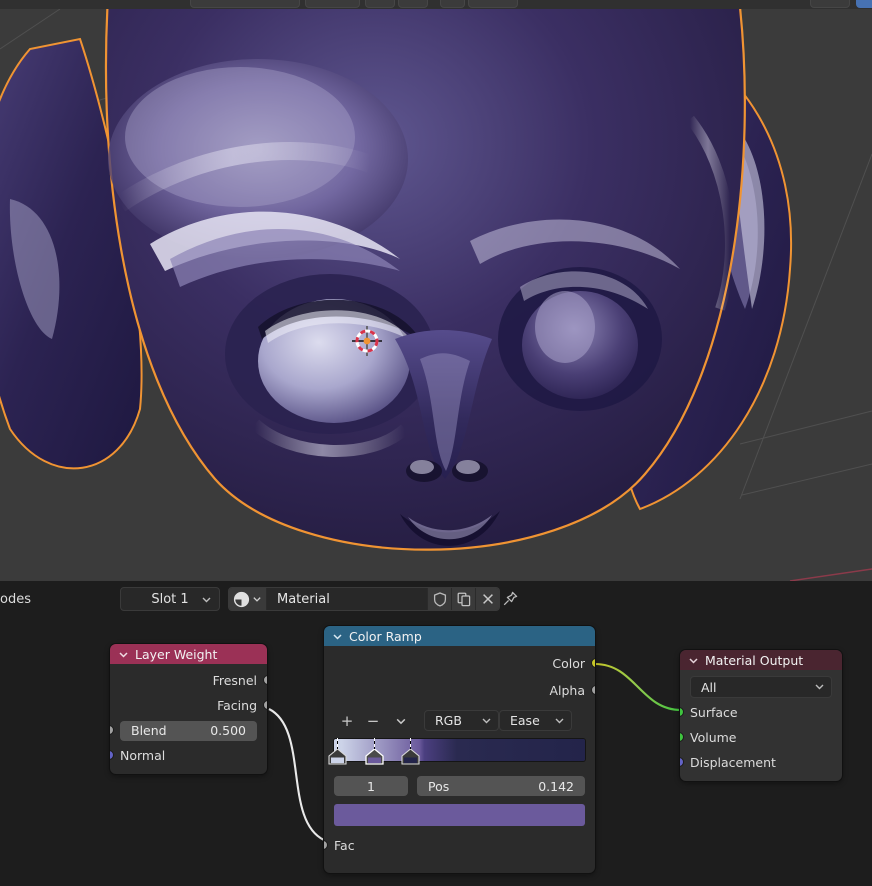 The height and width of the screenshot is (886, 872). I want to click on input-normal: Normal, so click(188, 755).